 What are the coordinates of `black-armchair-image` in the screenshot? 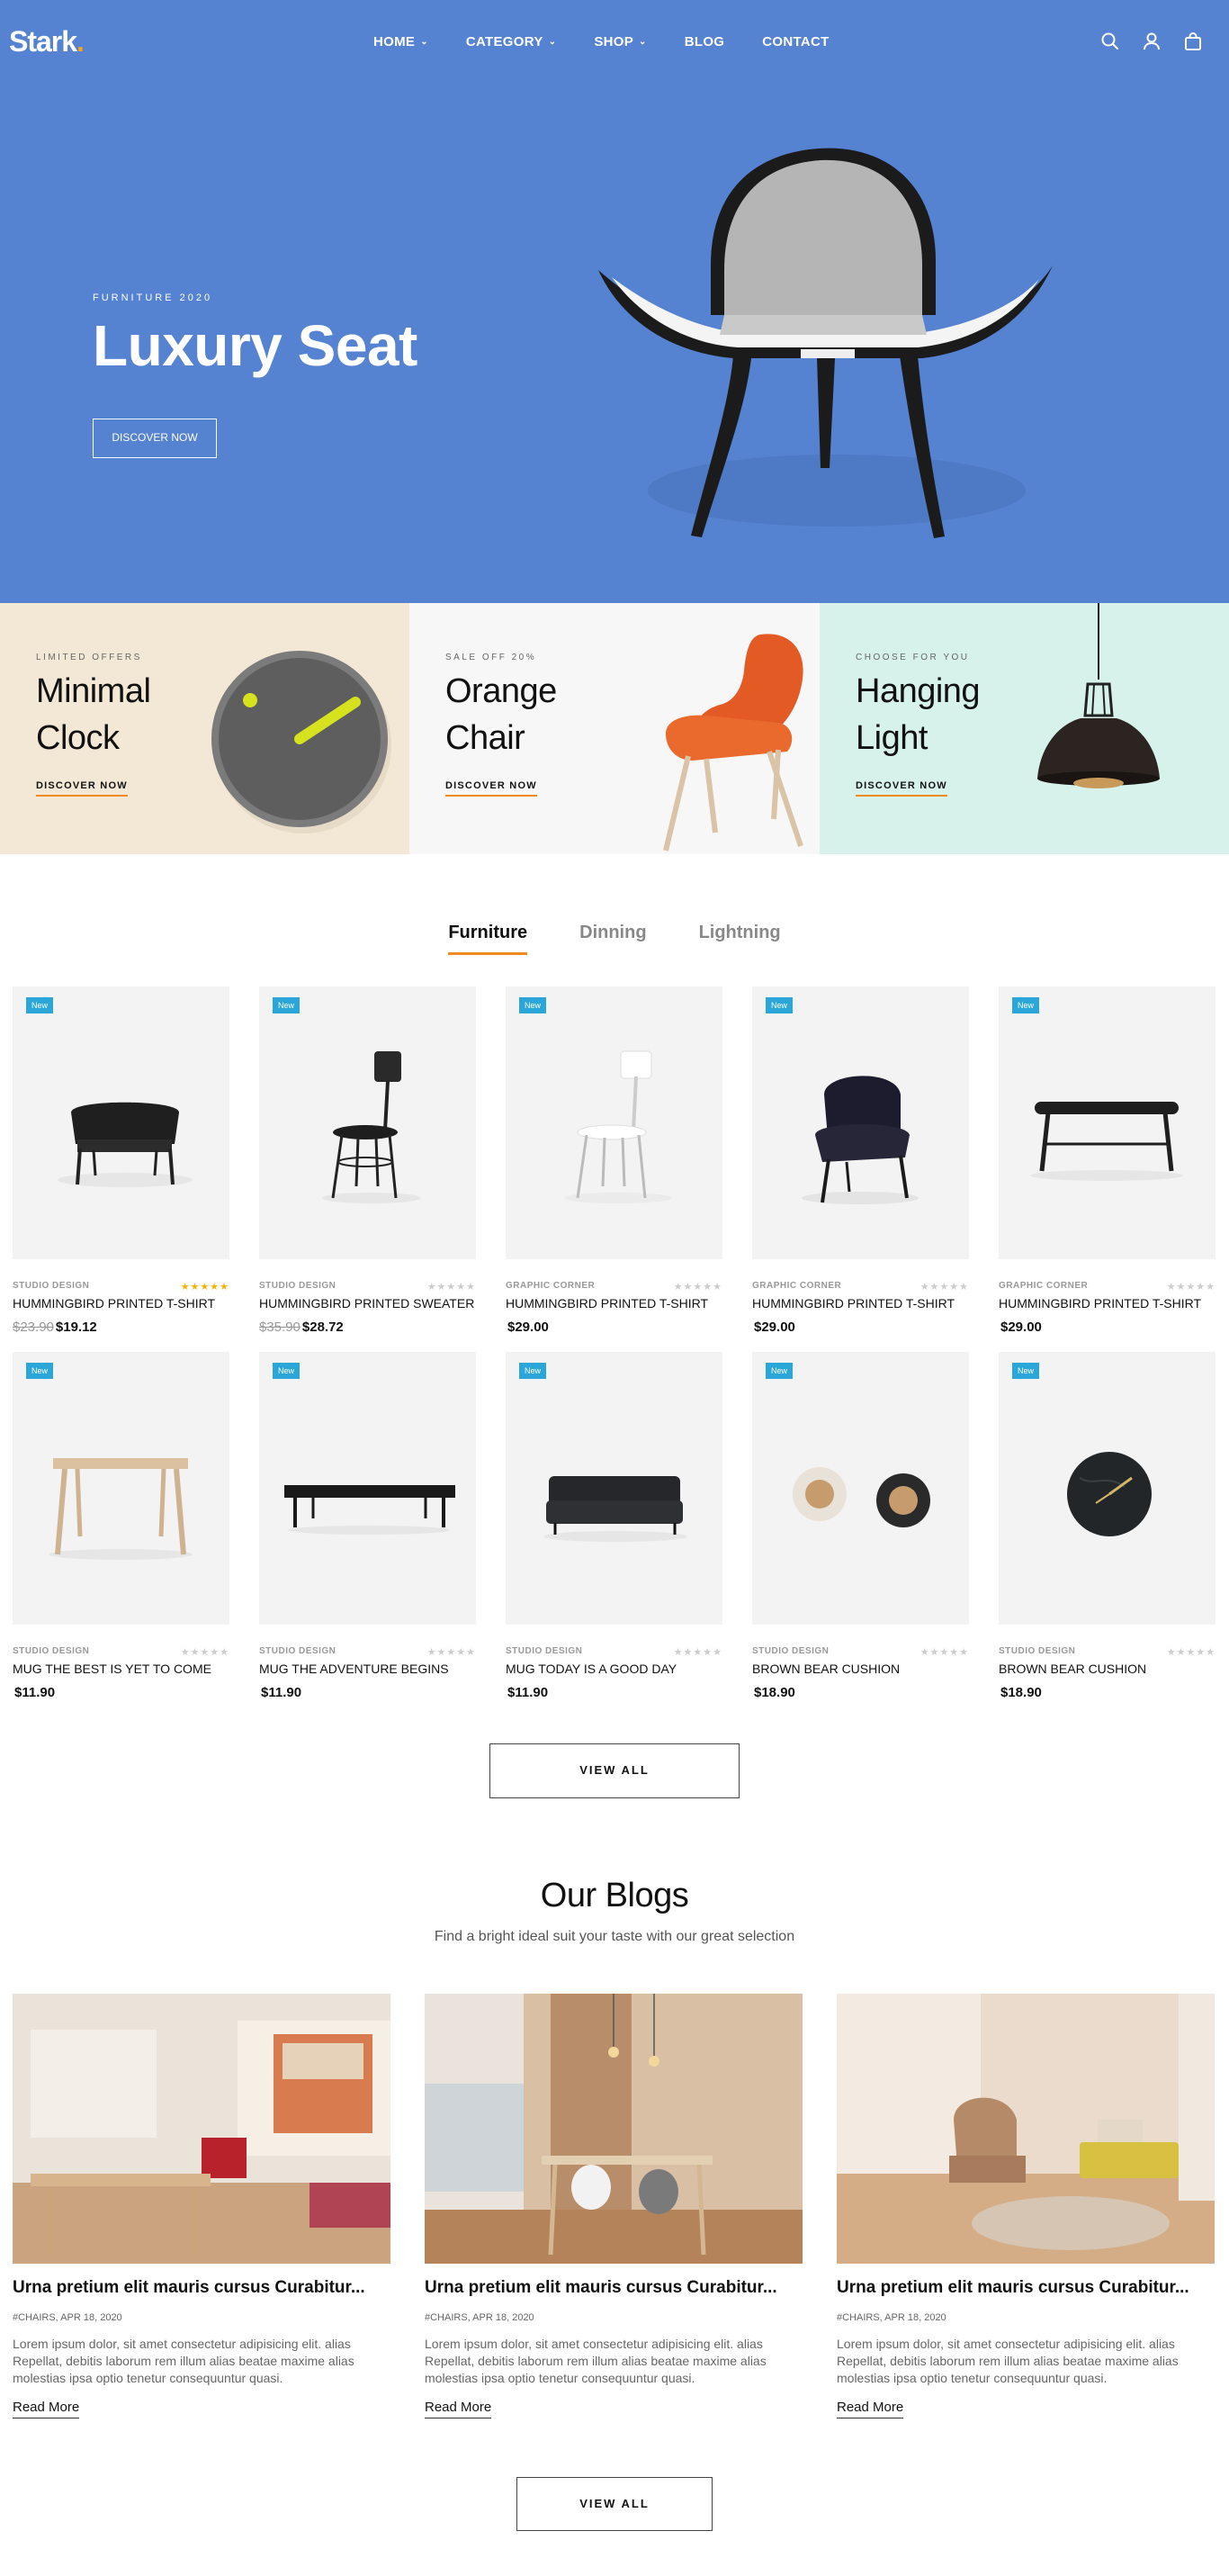 It's located at (125, 1144).